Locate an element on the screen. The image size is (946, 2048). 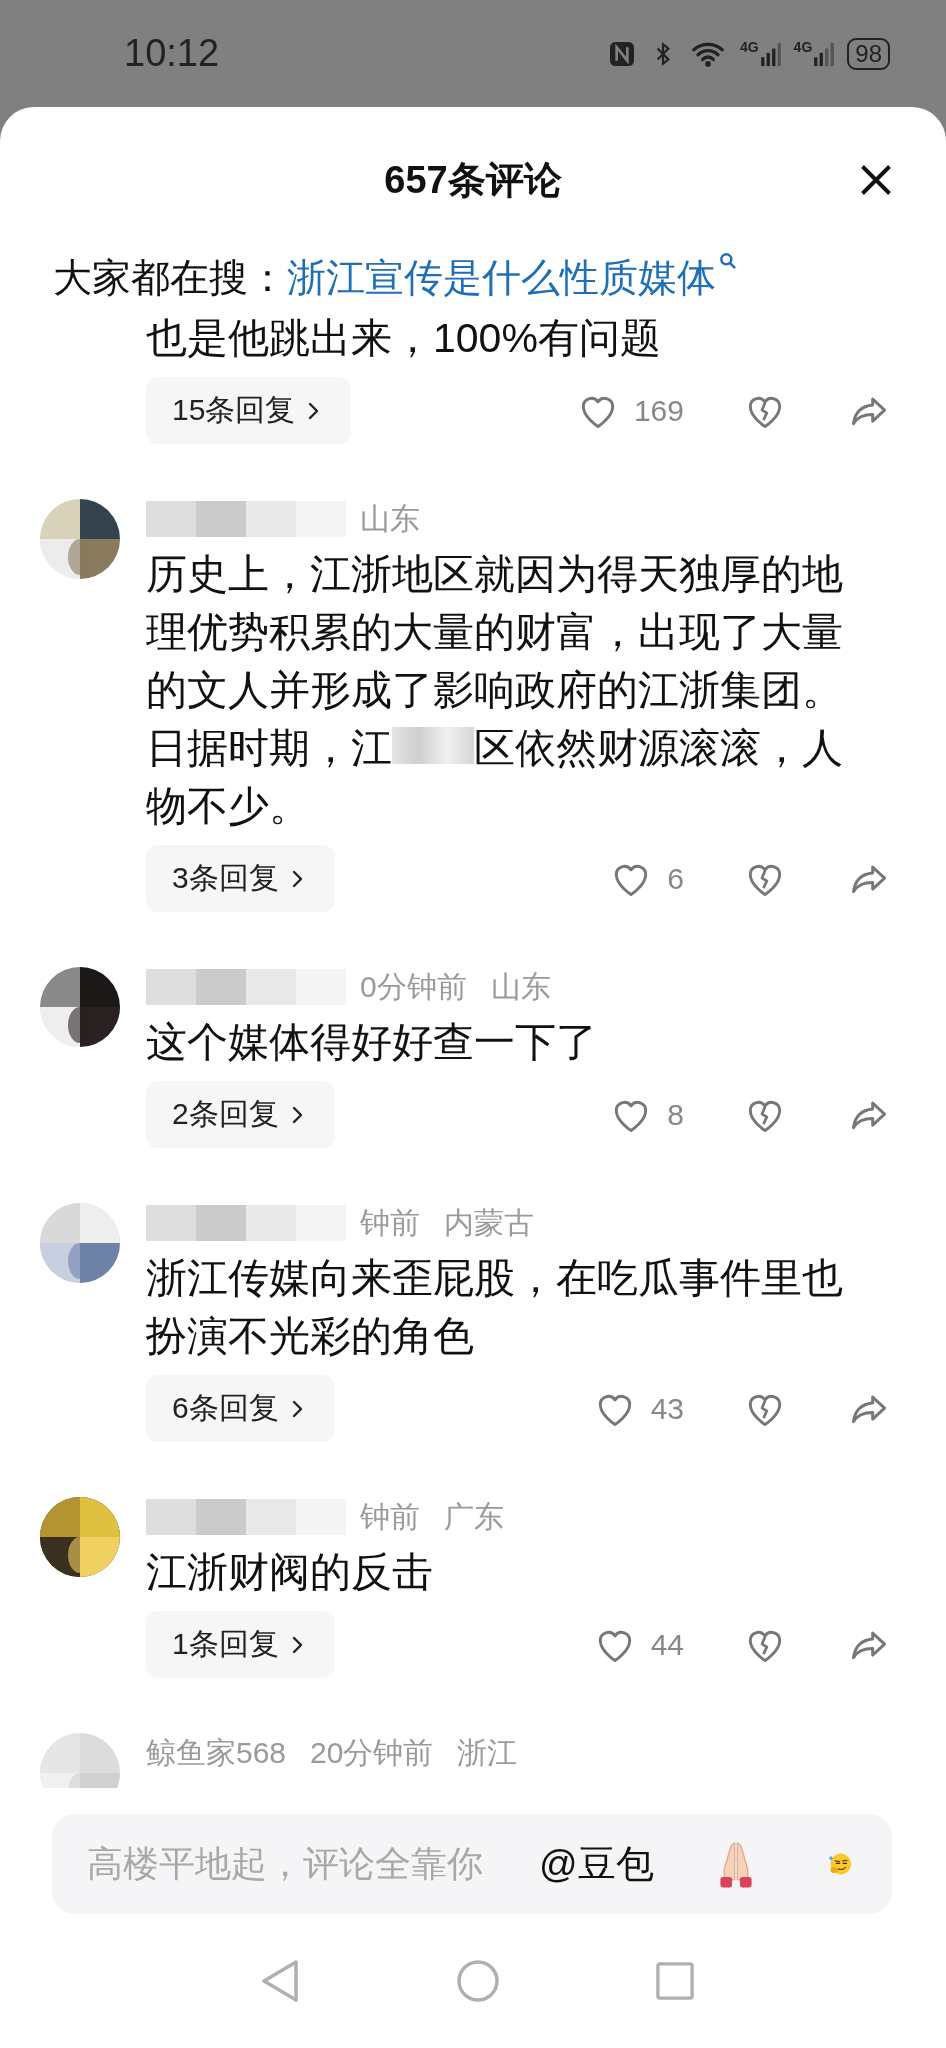
trending-label: 大家都在搜： is located at coordinates (170, 278).